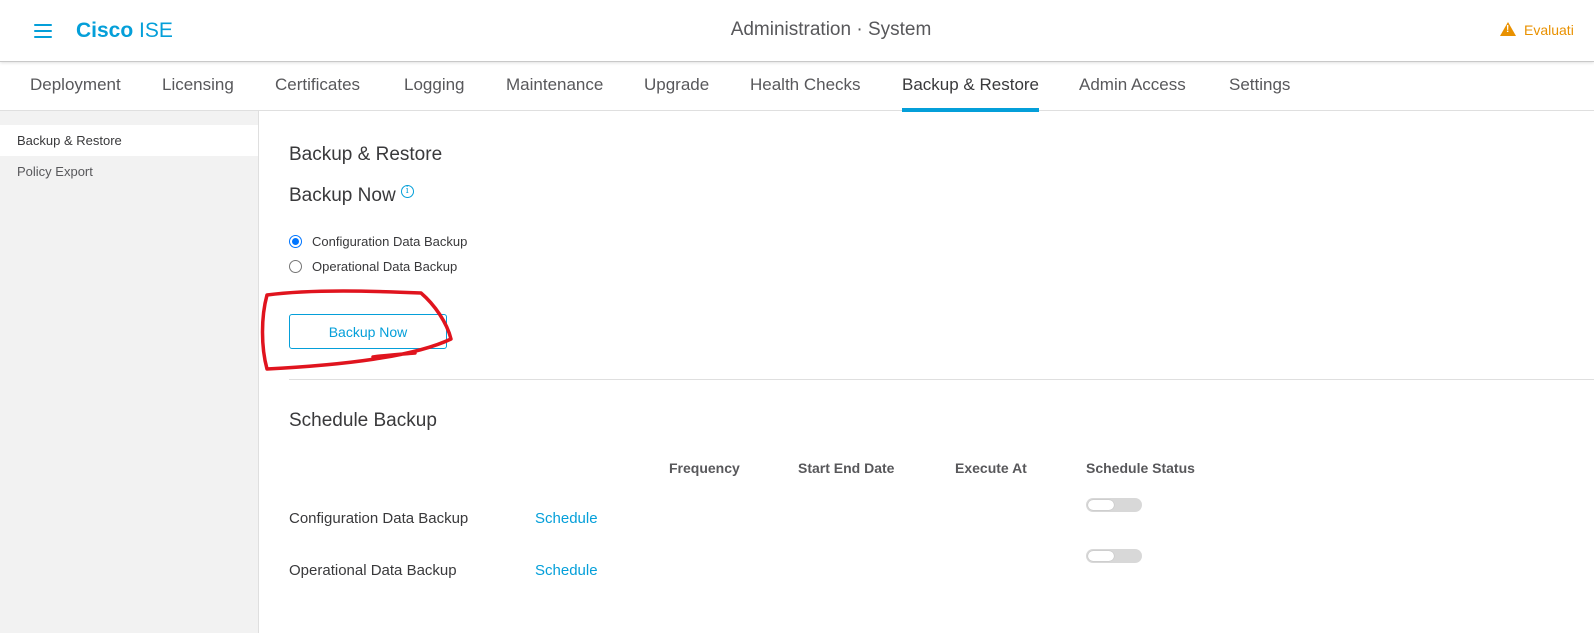 The height and width of the screenshot is (633, 1594). I want to click on tab-admin-access: Admin Access, so click(1132, 93).